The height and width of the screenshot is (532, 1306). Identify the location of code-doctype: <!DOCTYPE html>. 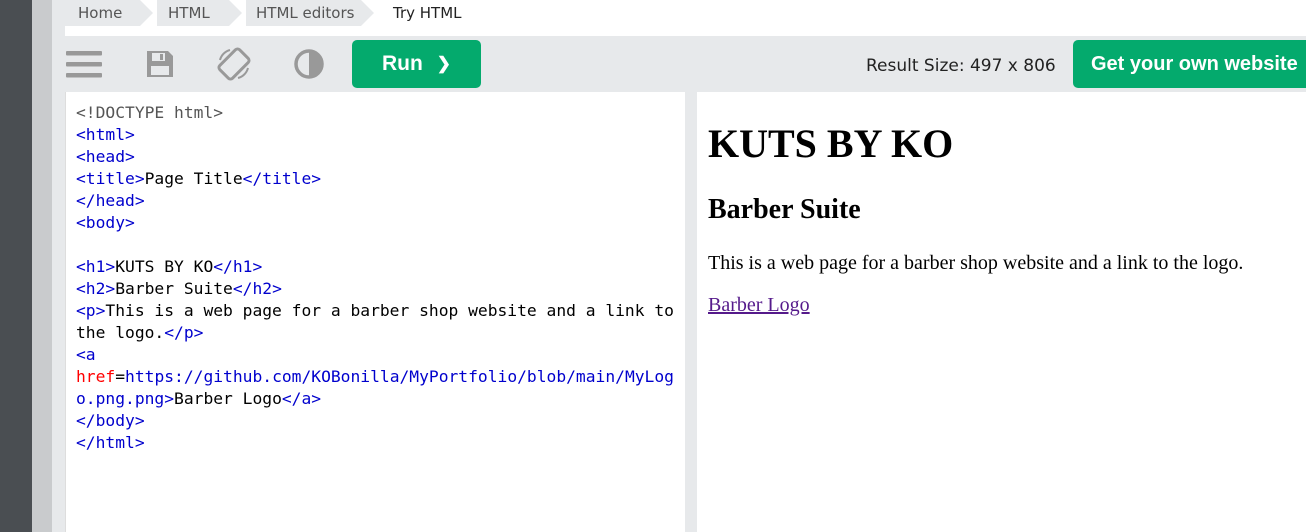
(150, 112).